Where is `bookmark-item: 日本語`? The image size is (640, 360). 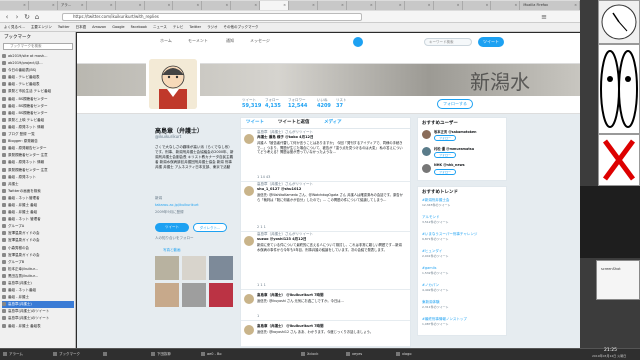
bookmark-item: 日本語 is located at coordinates (81, 27).